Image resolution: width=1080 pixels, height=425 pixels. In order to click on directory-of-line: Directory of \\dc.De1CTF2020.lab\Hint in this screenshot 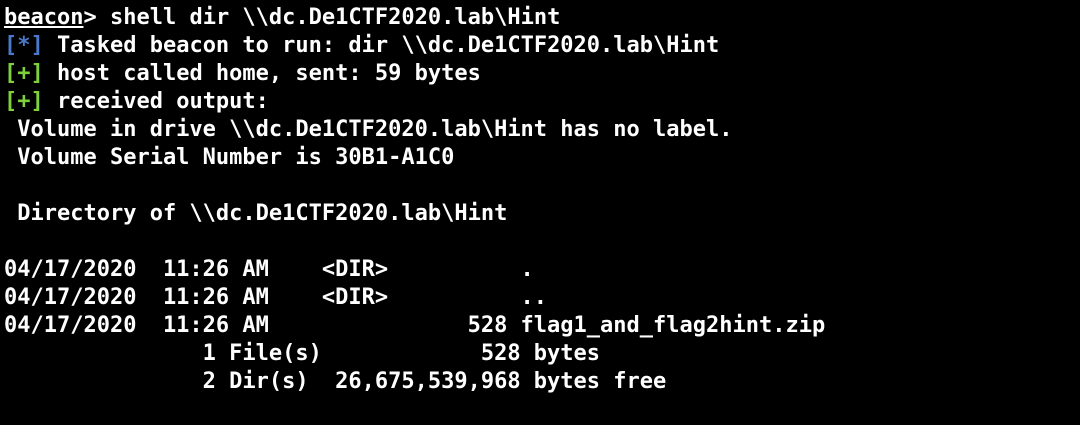, I will do `click(256, 213)`.